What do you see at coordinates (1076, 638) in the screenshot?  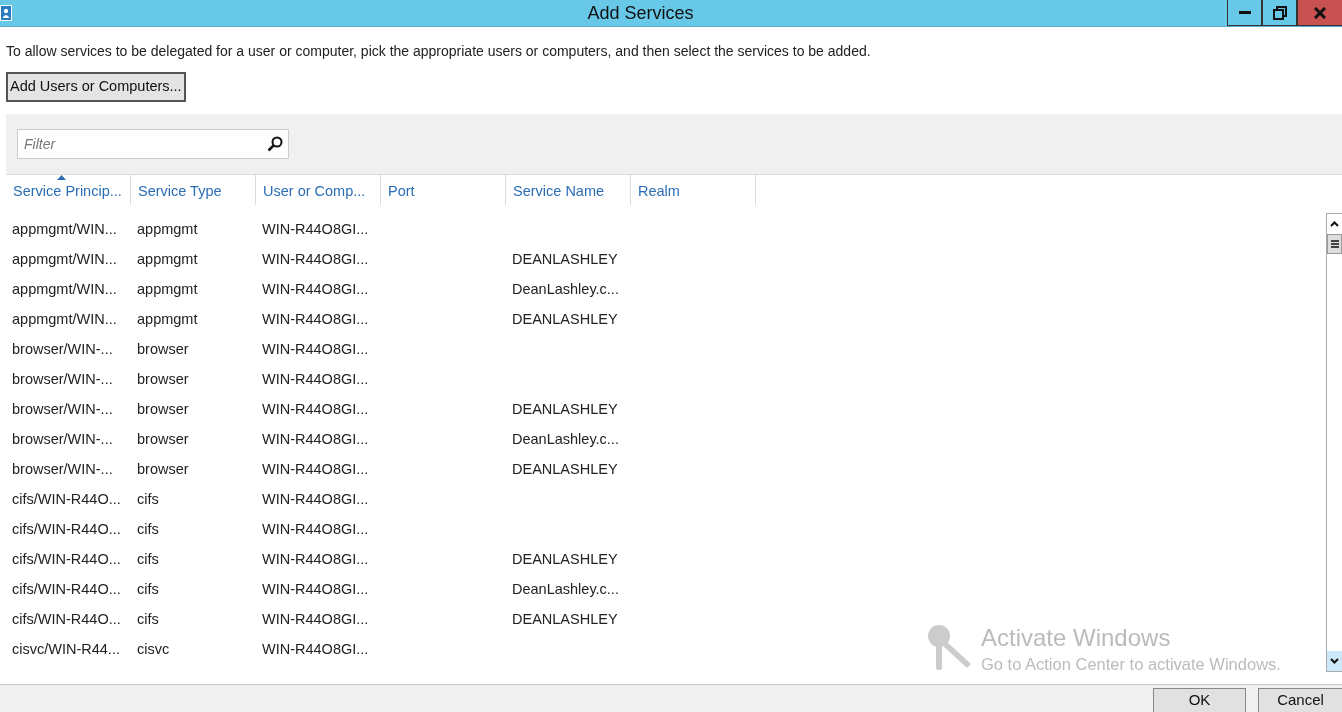 I see `activation-title: Activate Windows` at bounding box center [1076, 638].